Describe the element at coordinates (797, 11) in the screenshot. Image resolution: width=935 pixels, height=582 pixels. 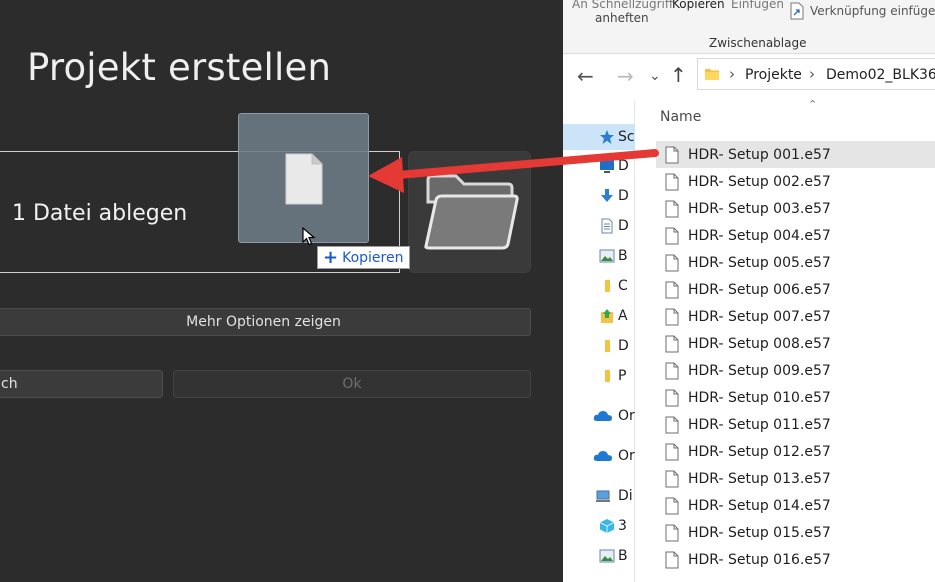
I see `shortcut-icon` at that location.